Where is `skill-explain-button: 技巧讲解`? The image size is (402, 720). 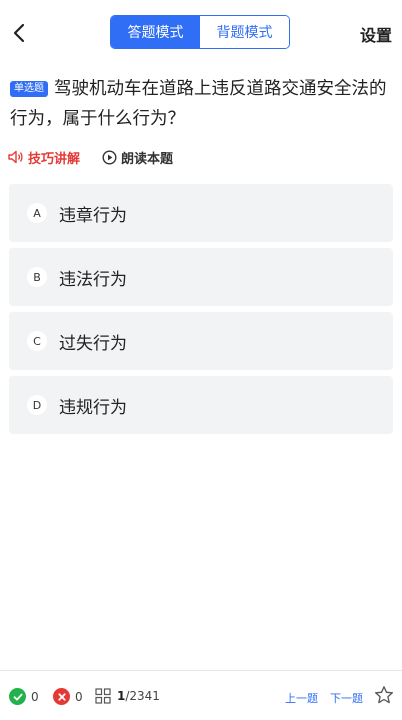 skill-explain-button: 技巧讲解 is located at coordinates (44, 157).